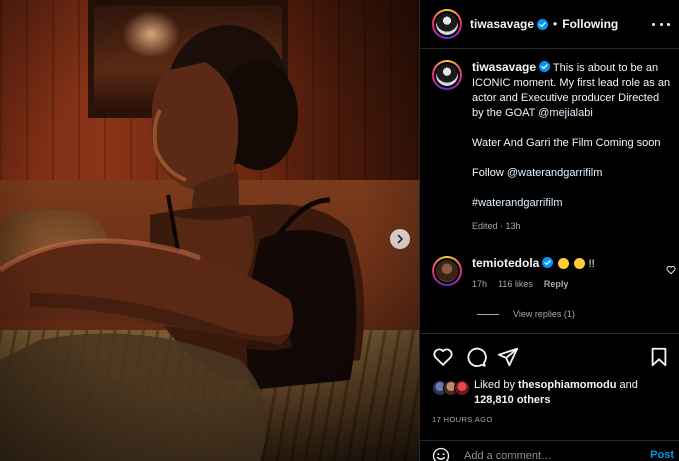  I want to click on more-options-button, so click(661, 24).